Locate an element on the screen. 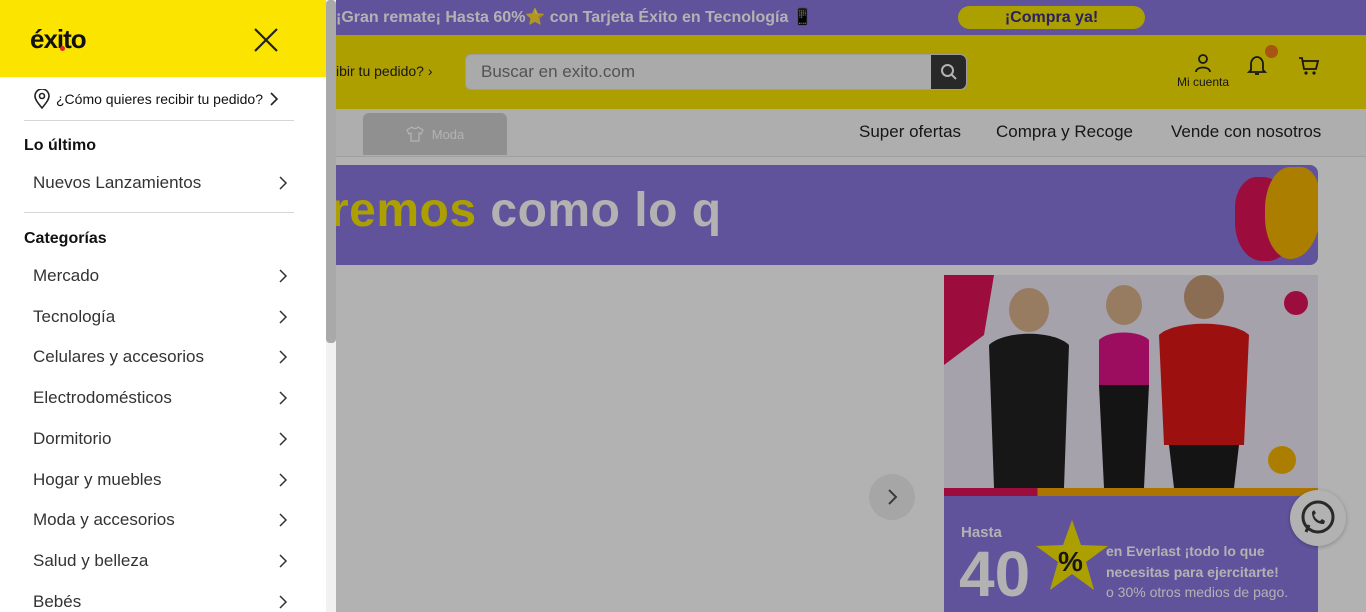 Image resolution: width=1366 pixels, height=612 pixels. menu-item-dormitorio: Dormitorio is located at coordinates (162, 439).